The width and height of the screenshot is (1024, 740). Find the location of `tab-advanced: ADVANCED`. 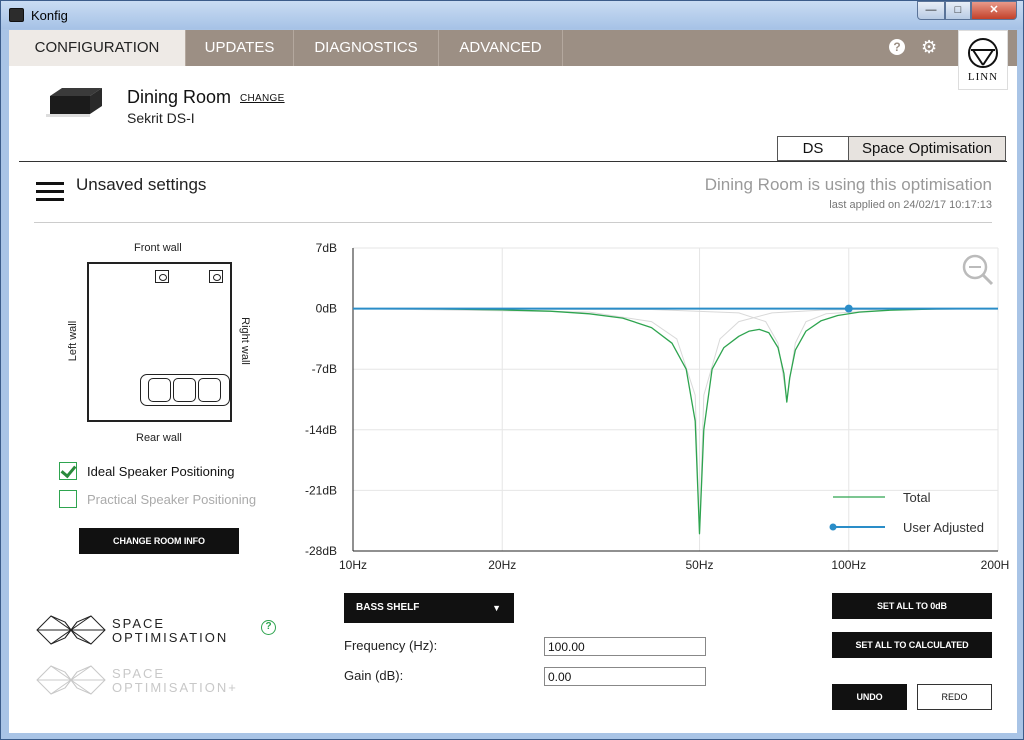

tab-advanced: ADVANCED is located at coordinates (501, 48).